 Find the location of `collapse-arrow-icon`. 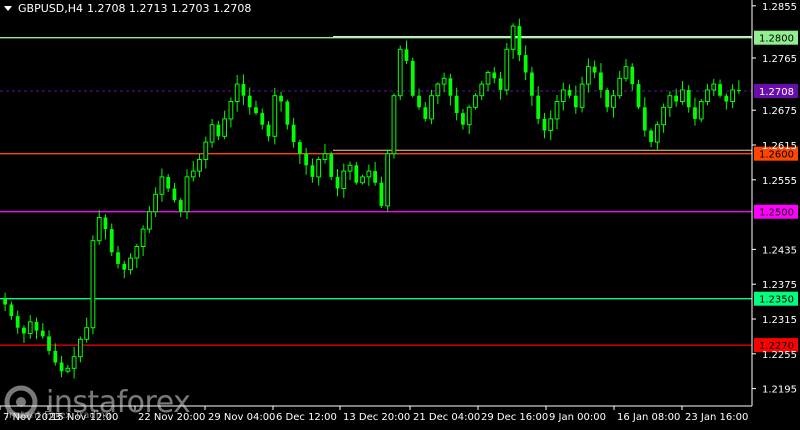

collapse-arrow-icon is located at coordinates (8, 8).